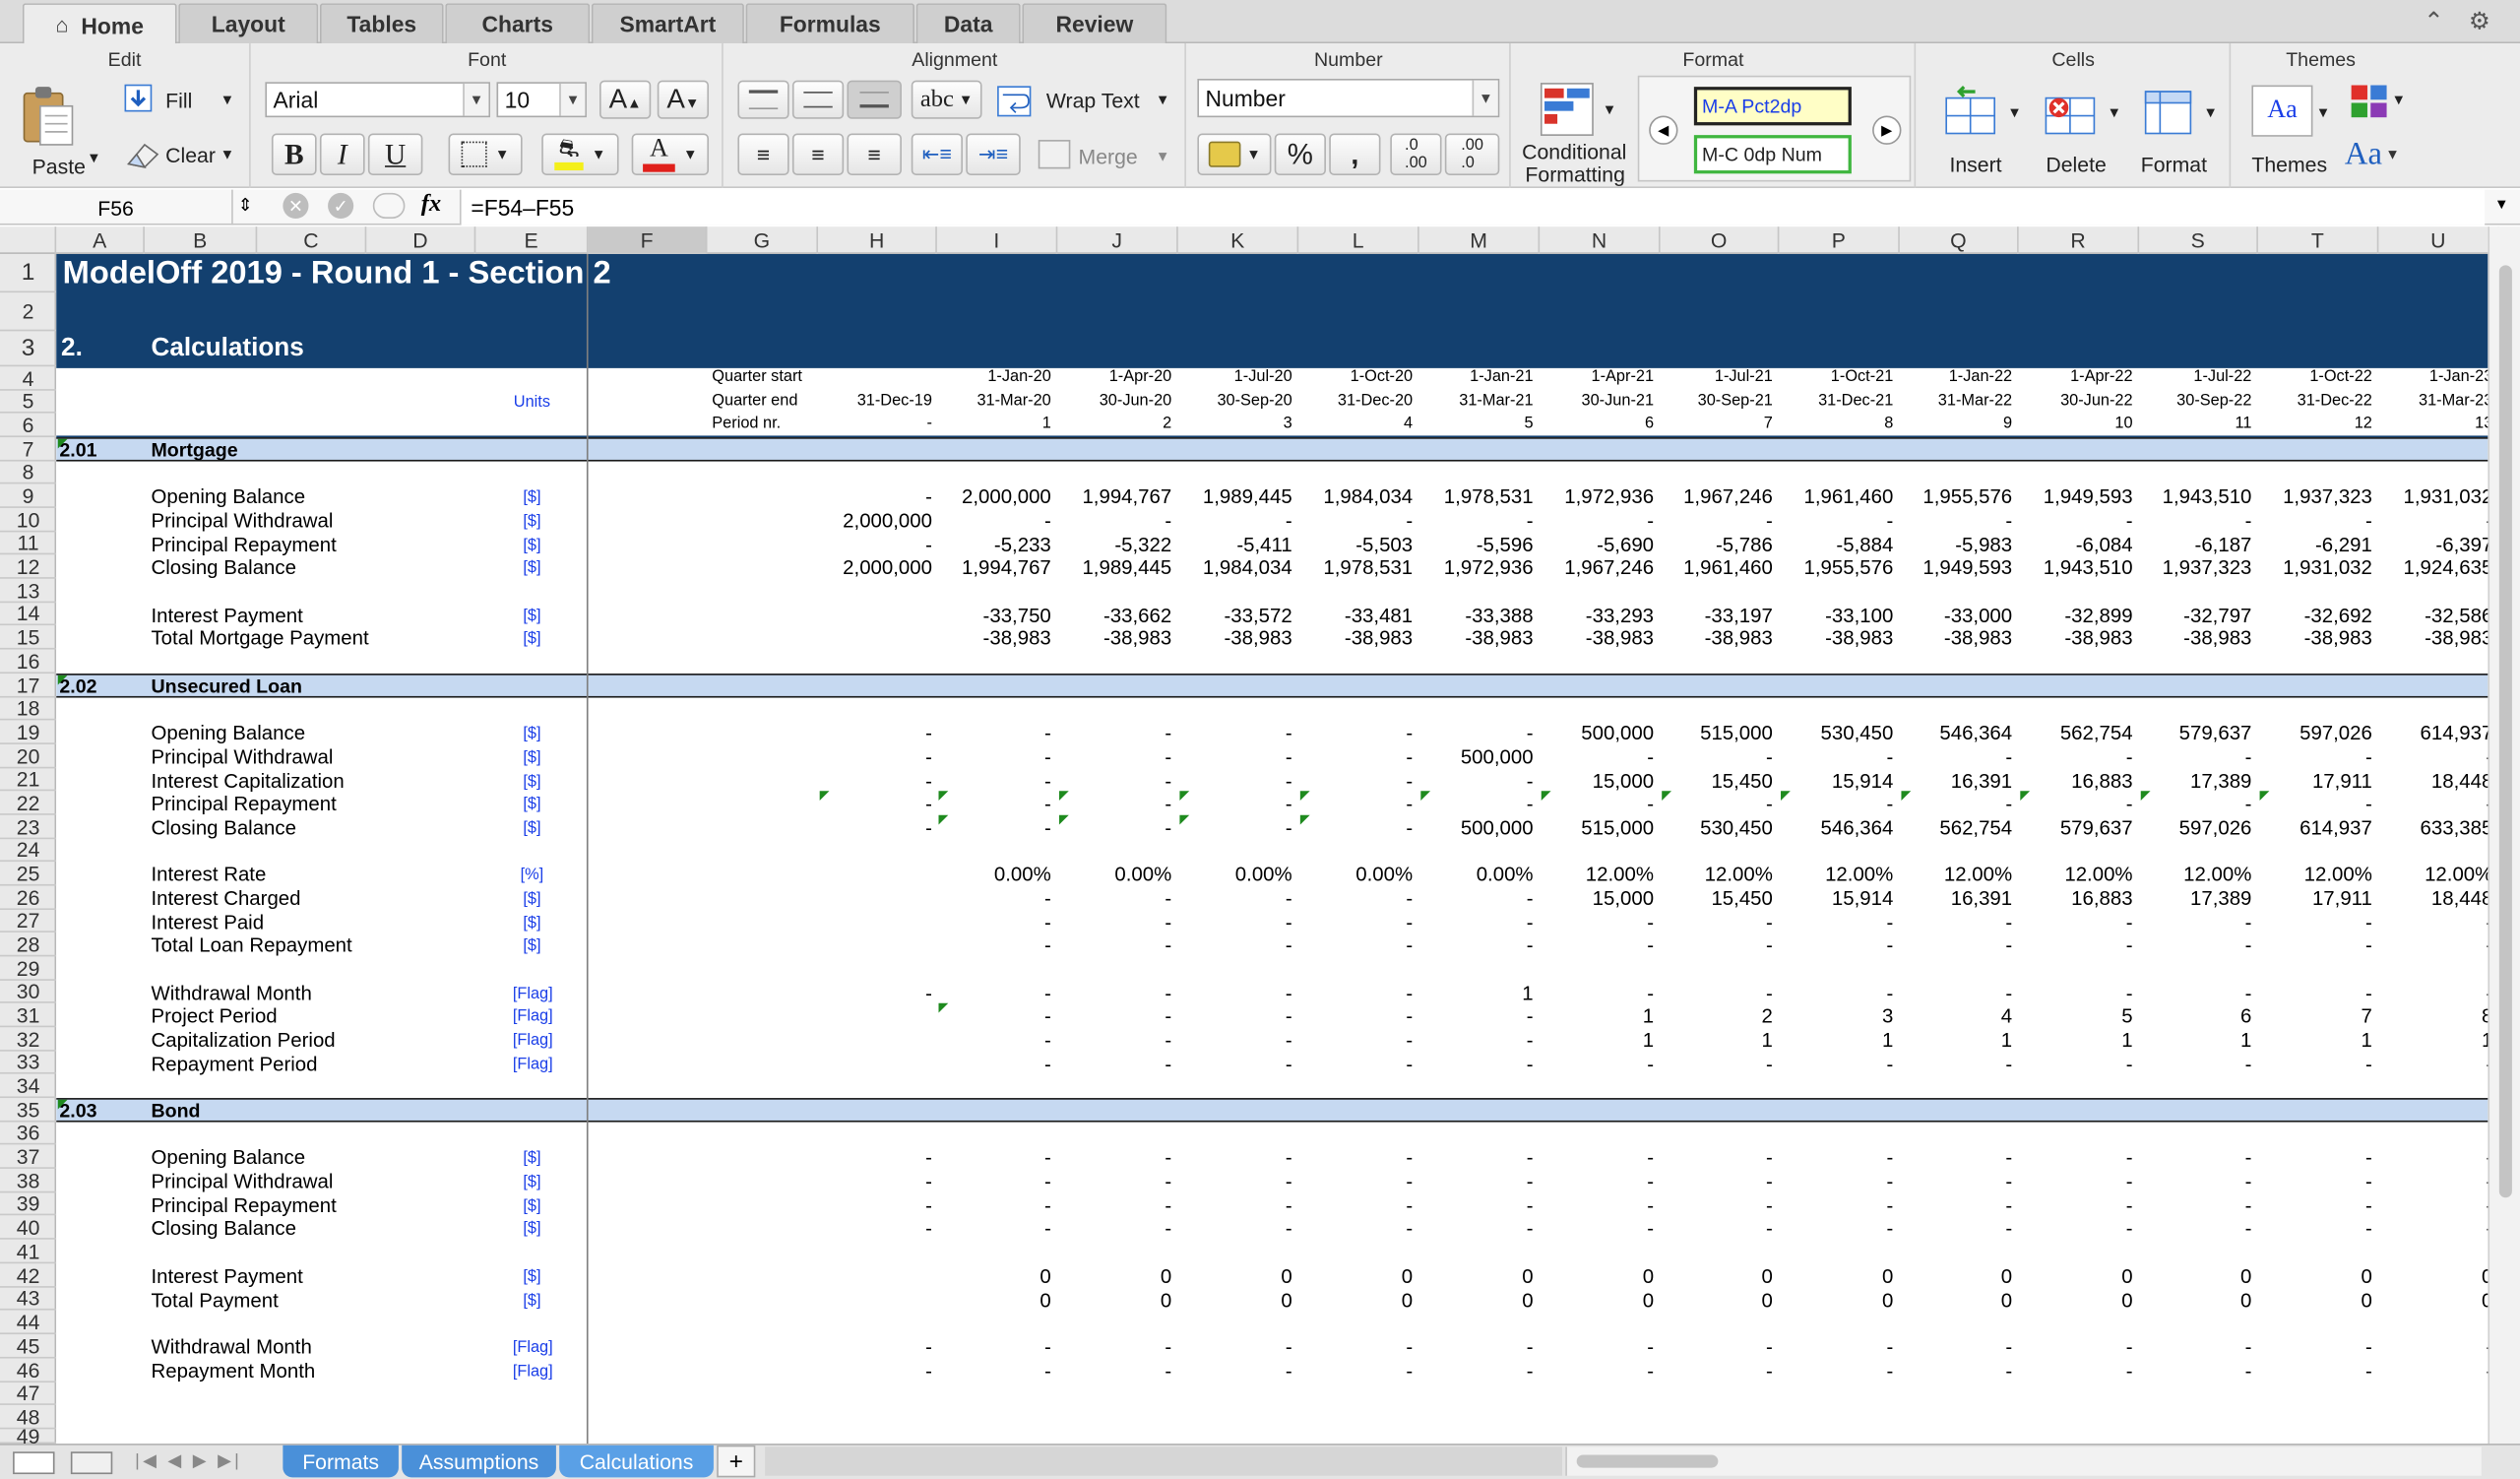  What do you see at coordinates (28, 662) in the screenshot?
I see `row-header-16: 16` at bounding box center [28, 662].